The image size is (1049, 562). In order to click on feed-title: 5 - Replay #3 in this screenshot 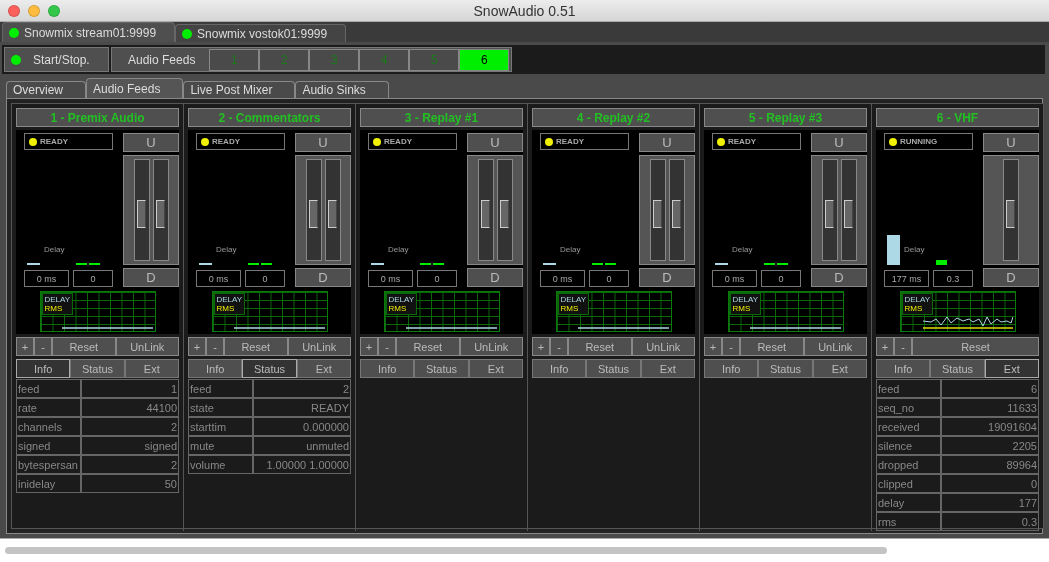, I will do `click(785, 117)`.